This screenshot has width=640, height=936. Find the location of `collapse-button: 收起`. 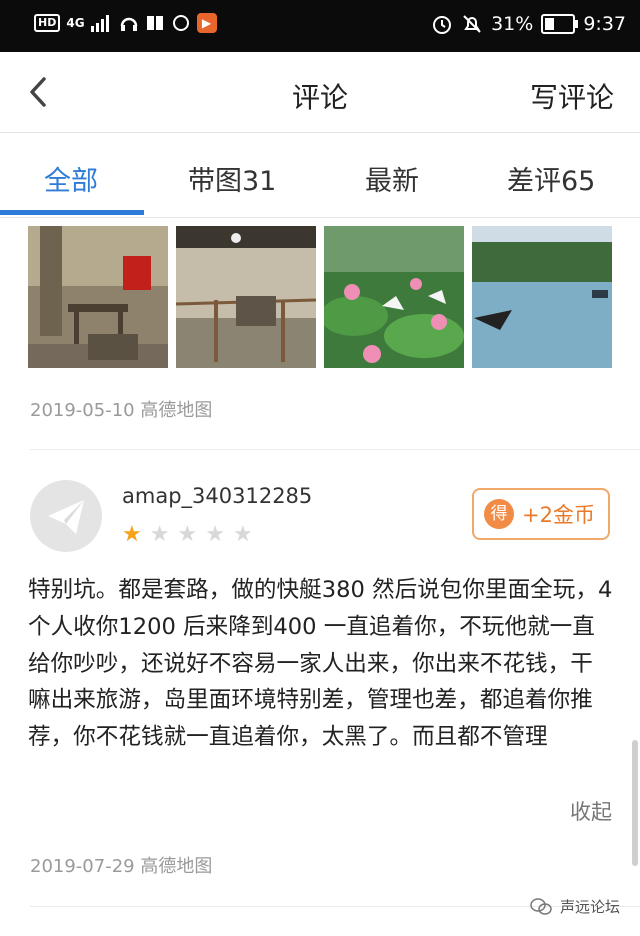

collapse-button: 收起 is located at coordinates (591, 811).